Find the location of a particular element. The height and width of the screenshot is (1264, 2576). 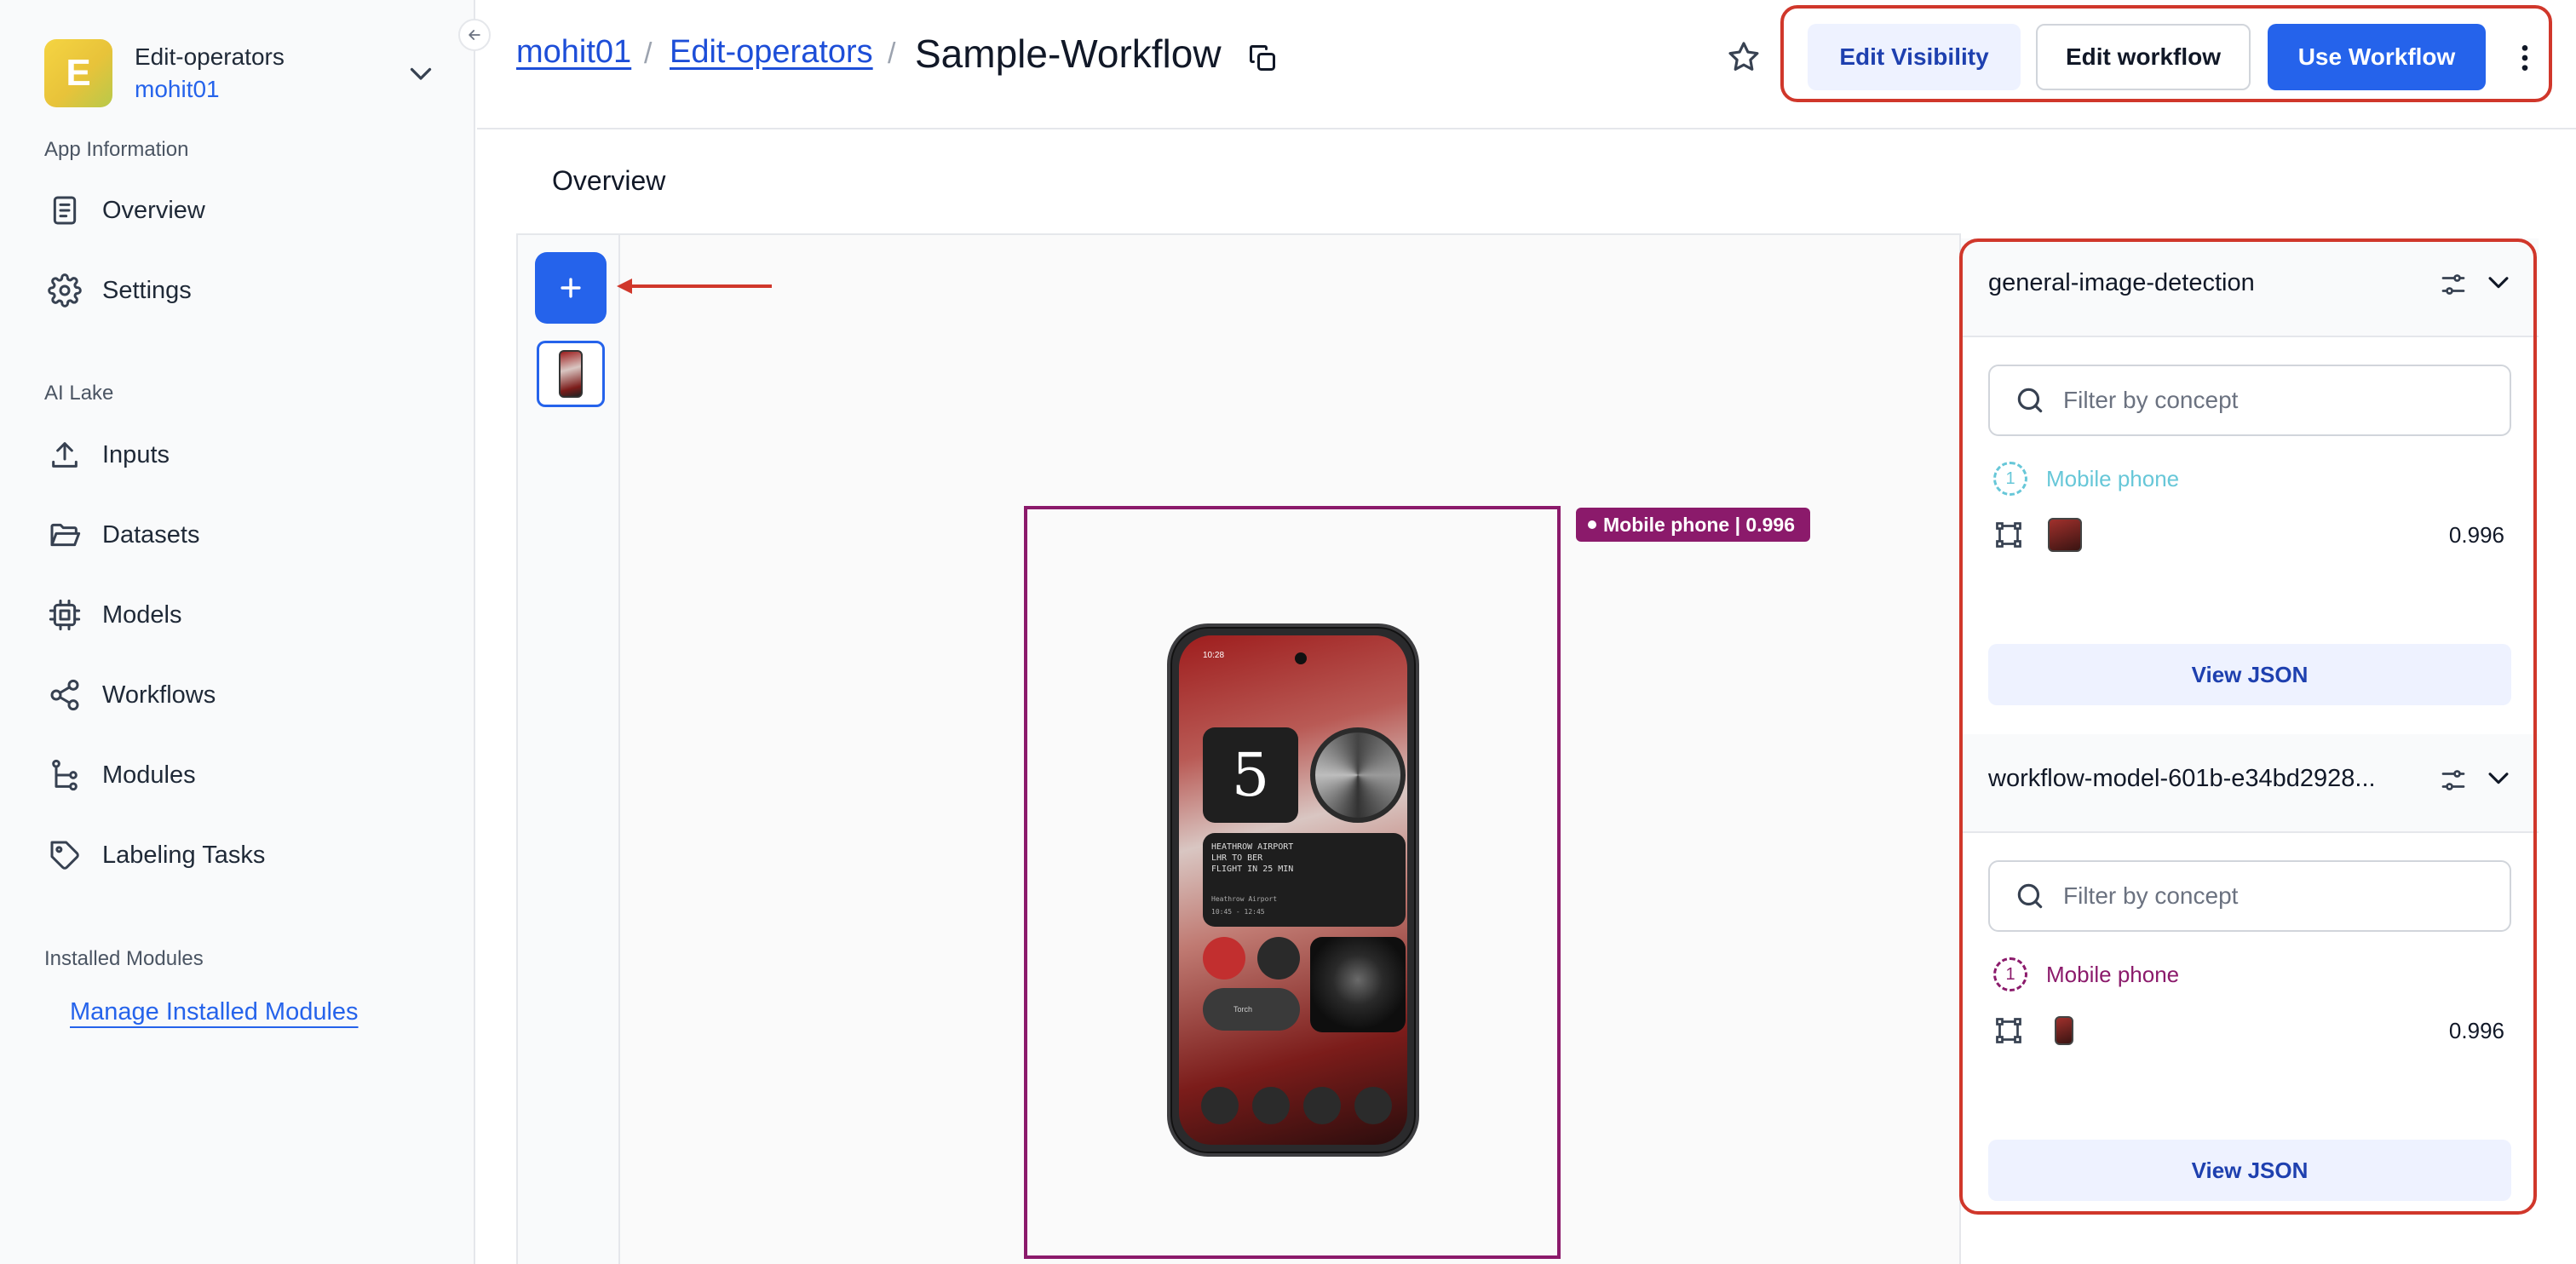

arrow-left-icon is located at coordinates (695, 286).